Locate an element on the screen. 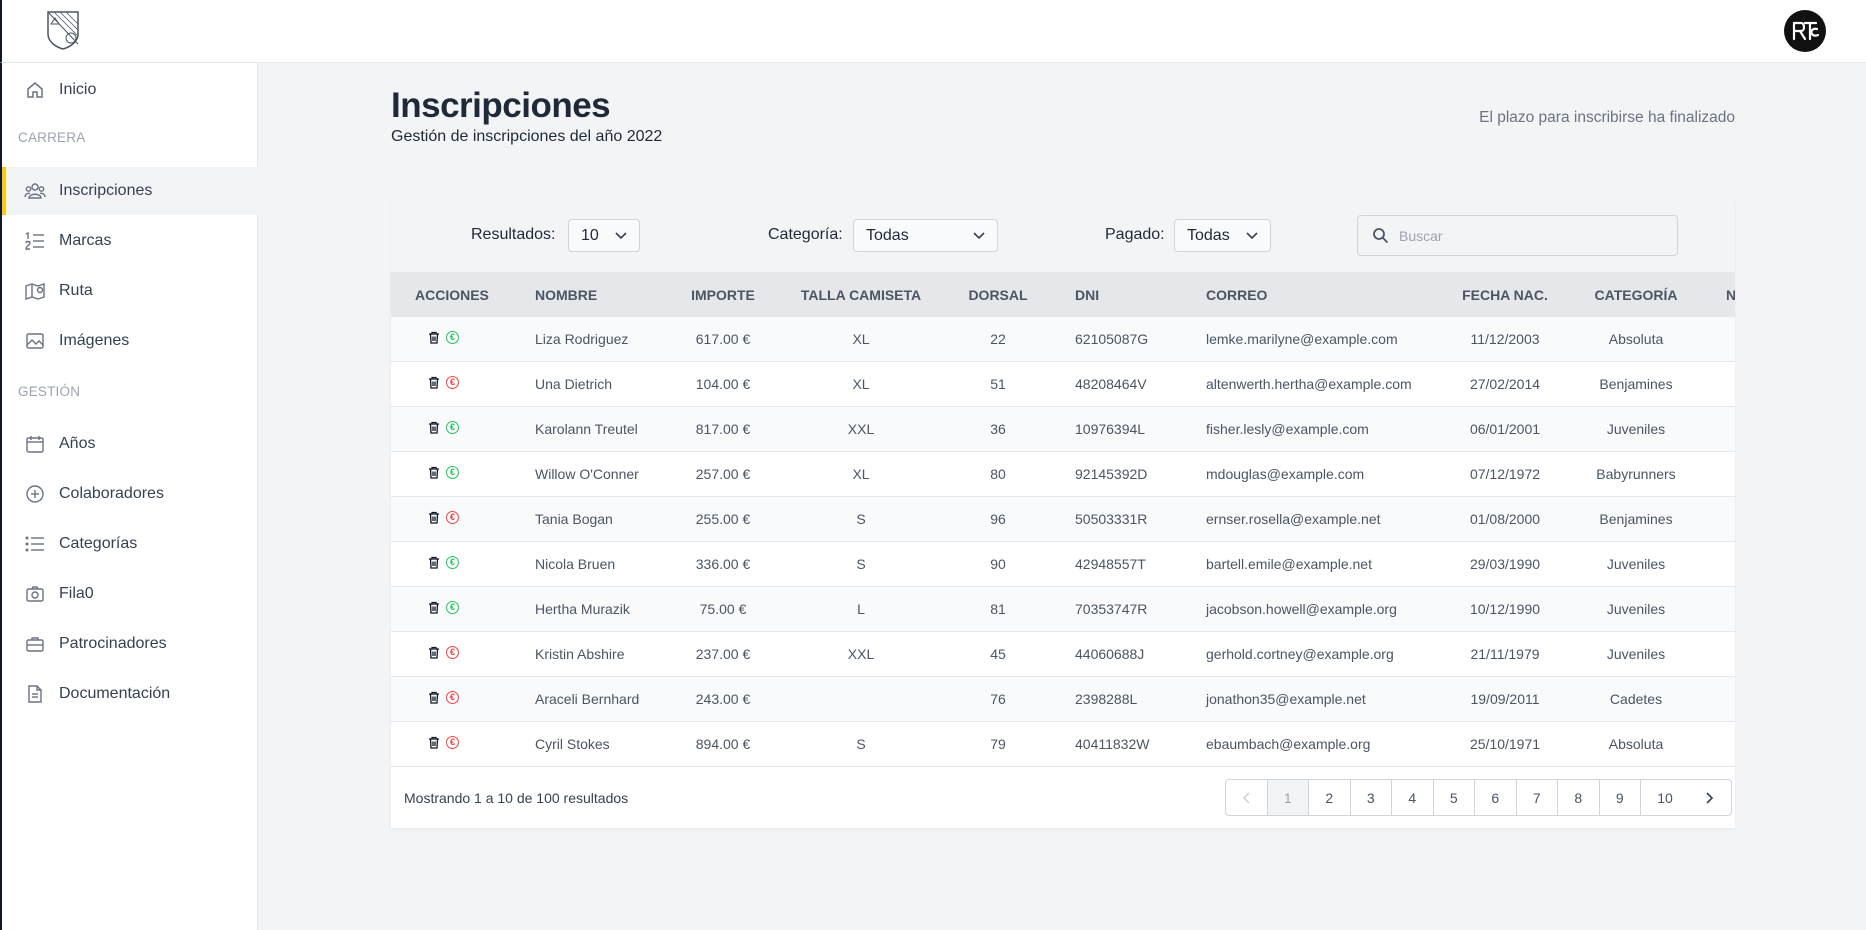 The height and width of the screenshot is (930, 1866). pagination-page-10: 10 is located at coordinates (1665, 797).